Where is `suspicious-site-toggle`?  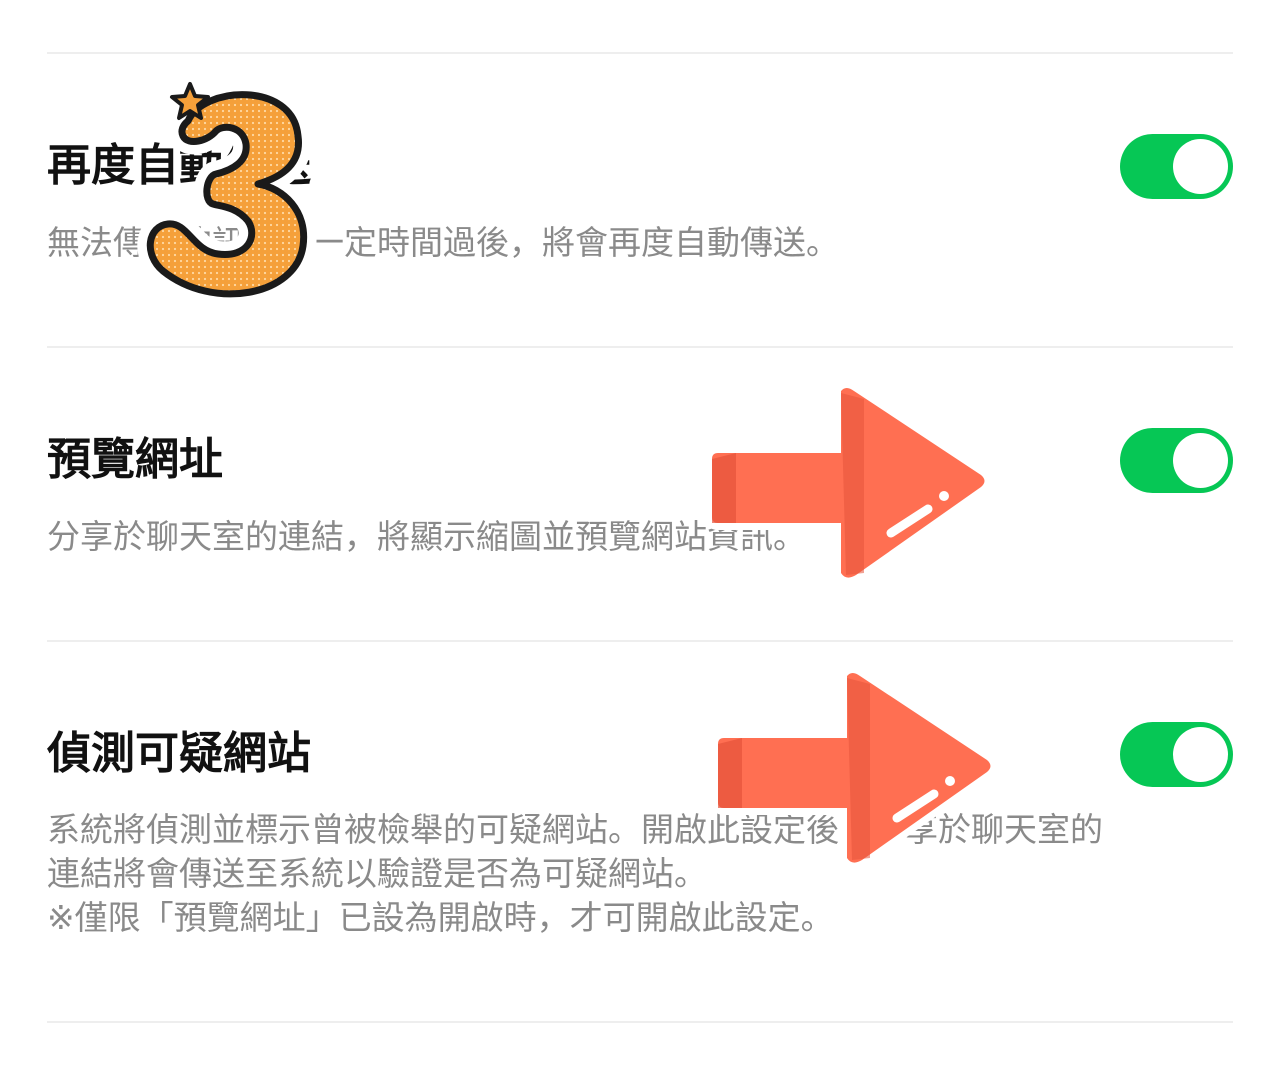
suspicious-site-toggle is located at coordinates (1176, 754).